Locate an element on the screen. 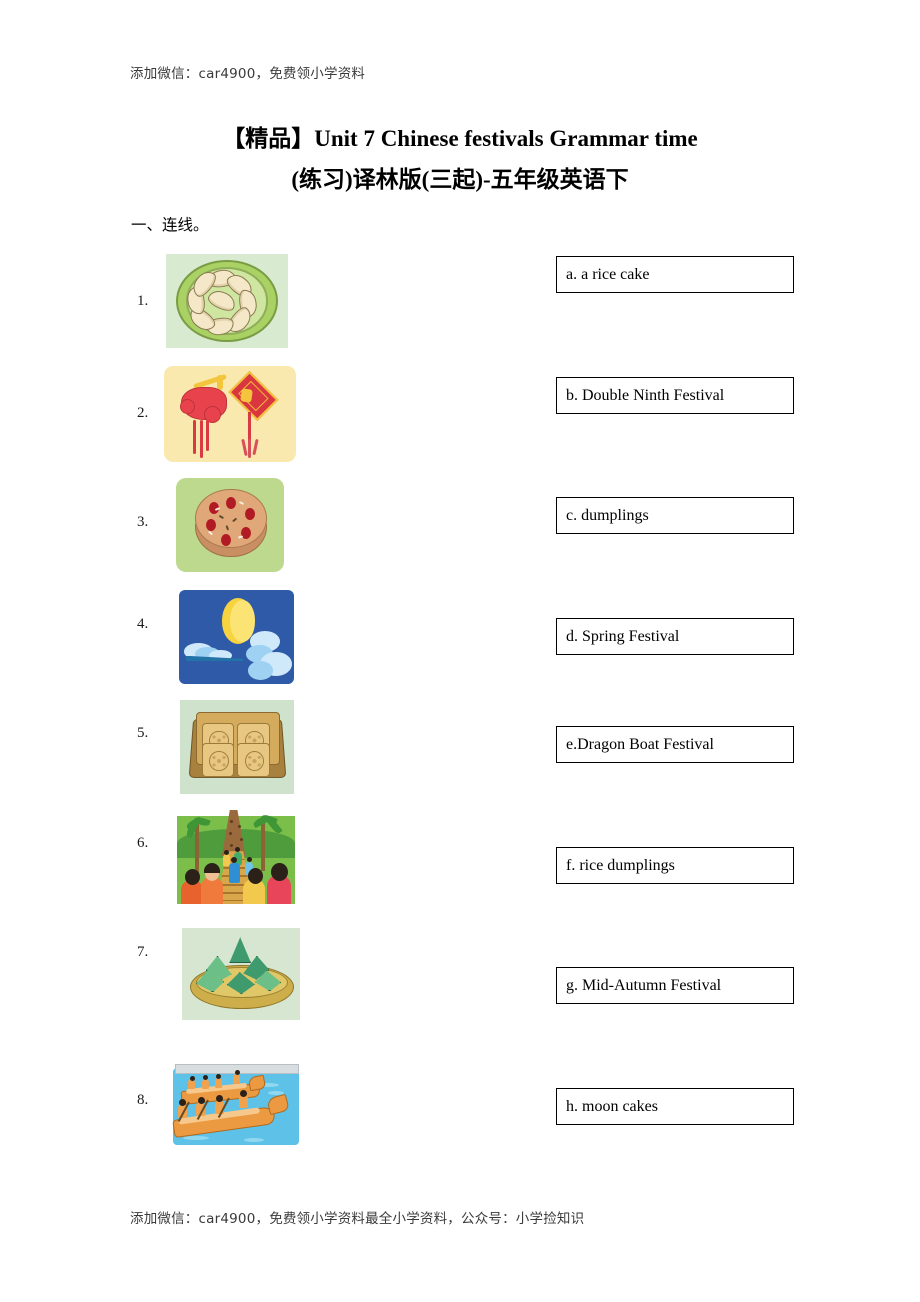 The height and width of the screenshot is (1302, 920). option-box-a: a. a rice cake is located at coordinates (675, 274).